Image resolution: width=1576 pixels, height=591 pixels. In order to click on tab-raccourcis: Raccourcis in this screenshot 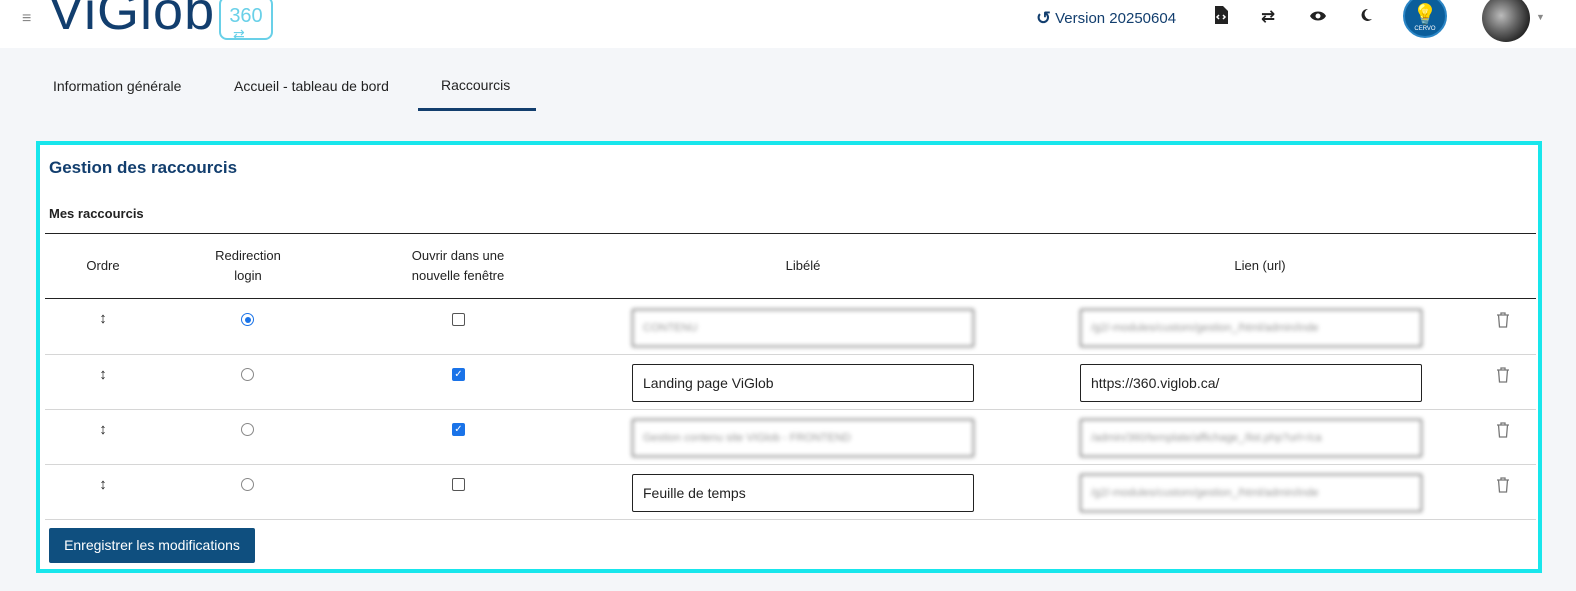, I will do `click(475, 85)`.